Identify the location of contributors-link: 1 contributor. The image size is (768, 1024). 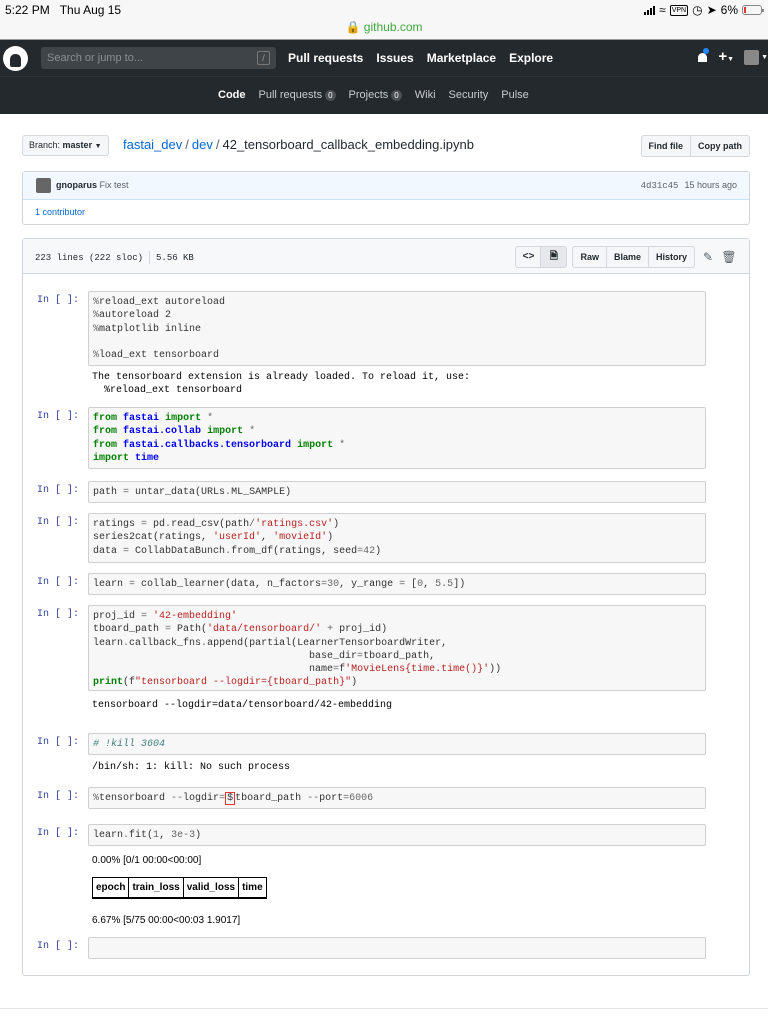
(60, 212).